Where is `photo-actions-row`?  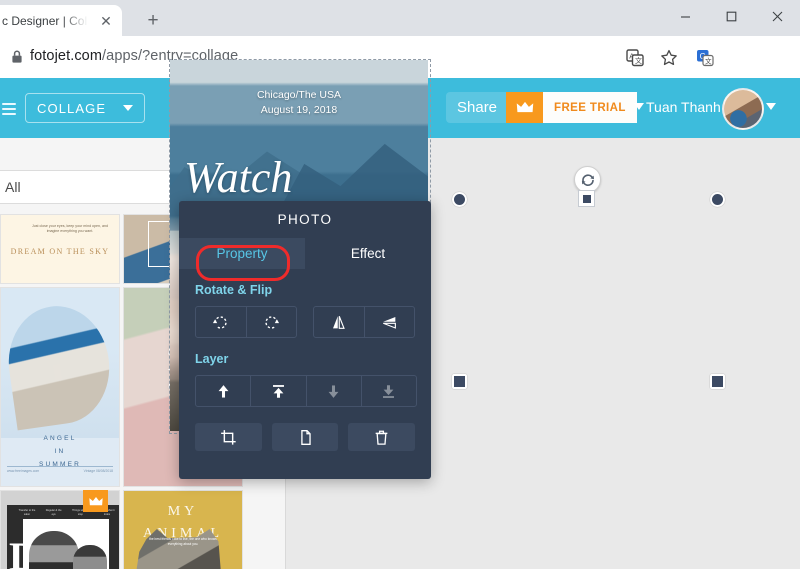 photo-actions-row is located at coordinates (305, 437).